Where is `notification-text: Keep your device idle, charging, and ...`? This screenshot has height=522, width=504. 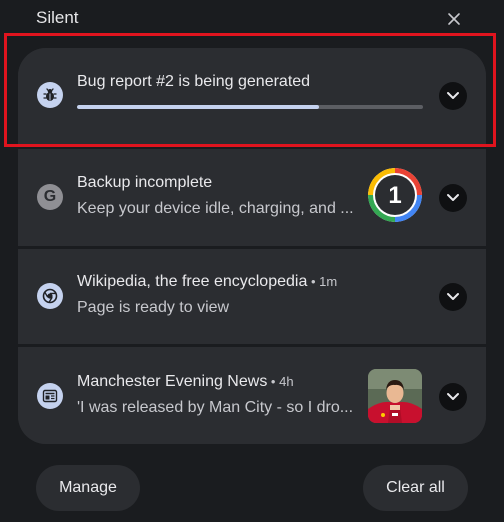
notification-text: Keep your device idle, charging, and ... is located at coordinates (215, 208).